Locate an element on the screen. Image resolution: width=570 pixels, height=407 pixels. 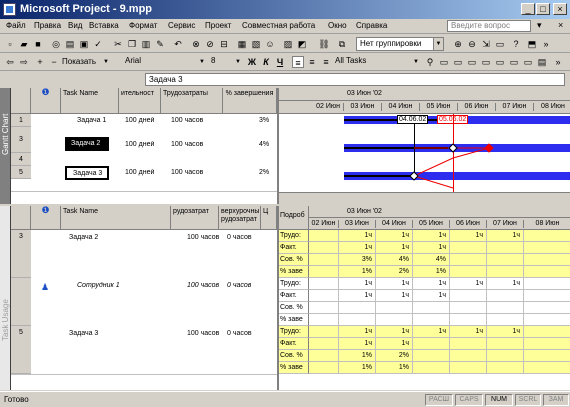
split-icon: ⊟ is located at coordinates (224, 44).